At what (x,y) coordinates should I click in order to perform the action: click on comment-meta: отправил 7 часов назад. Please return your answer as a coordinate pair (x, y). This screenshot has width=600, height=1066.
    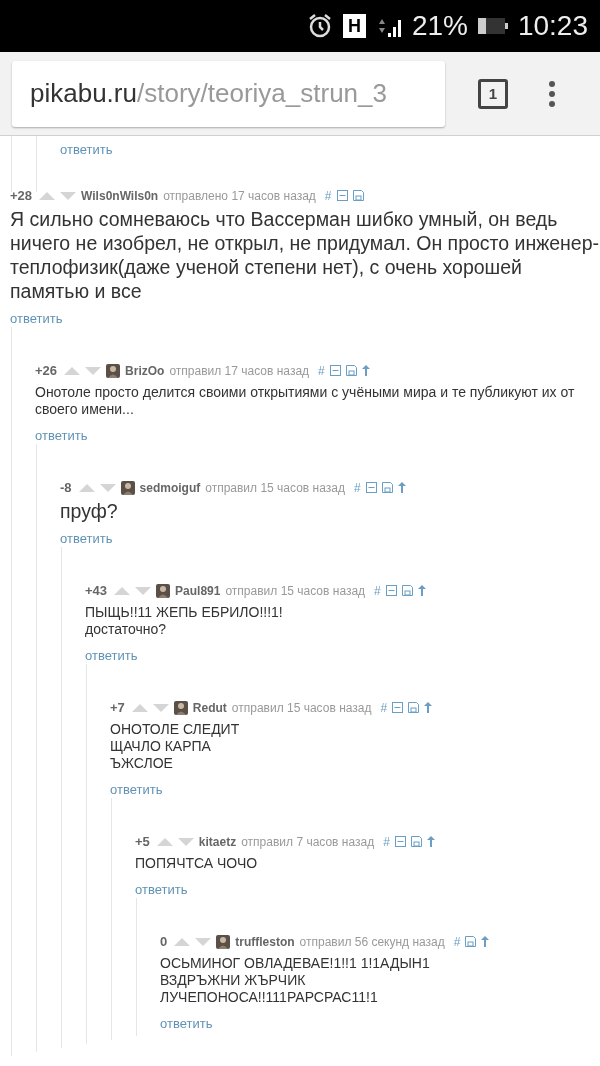
    Looking at the image, I should click on (308, 841).